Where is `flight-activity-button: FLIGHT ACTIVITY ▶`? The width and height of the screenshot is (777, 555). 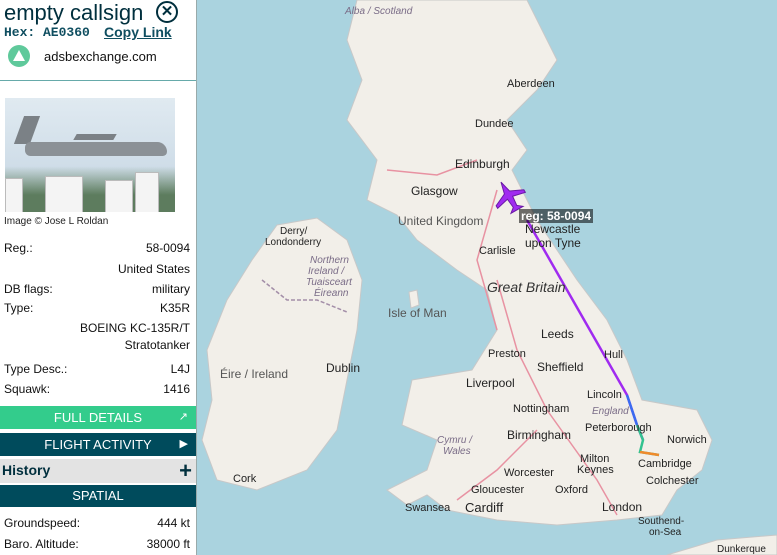
flight-activity-button: FLIGHT ACTIVITY ▶ is located at coordinates (98, 444).